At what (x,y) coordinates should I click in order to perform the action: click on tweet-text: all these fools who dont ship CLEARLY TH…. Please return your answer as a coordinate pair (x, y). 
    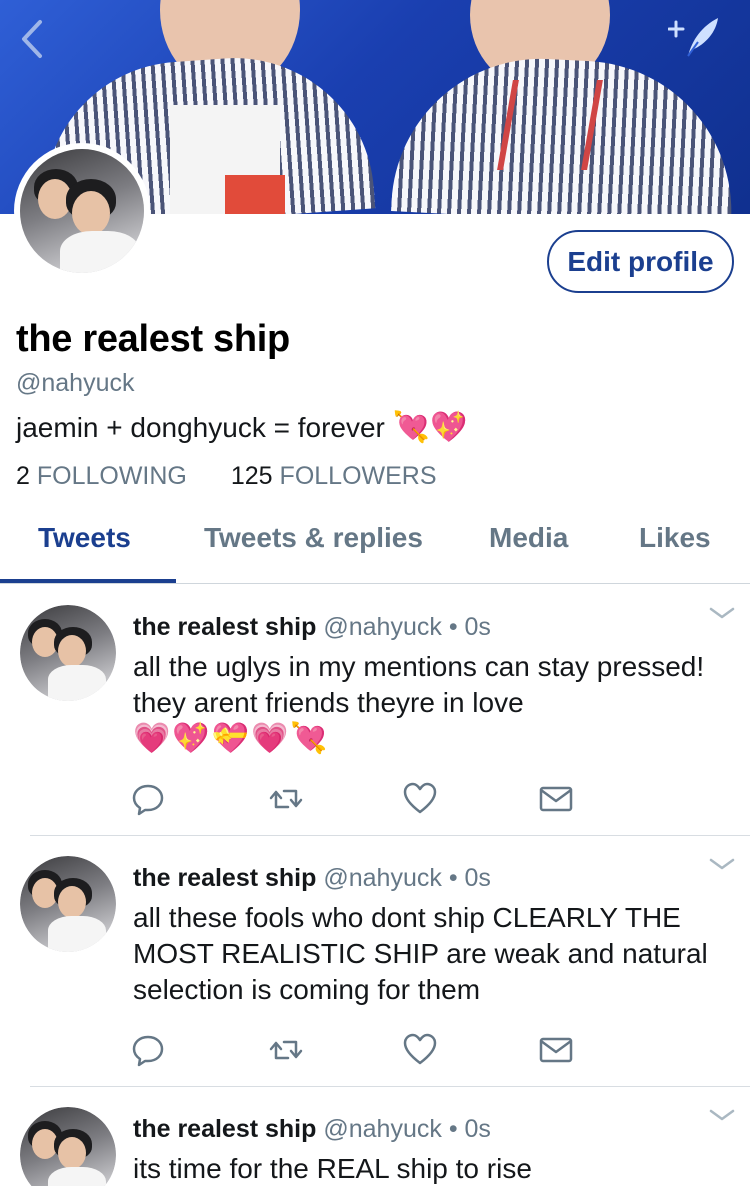
    Looking at the image, I should click on (433, 954).